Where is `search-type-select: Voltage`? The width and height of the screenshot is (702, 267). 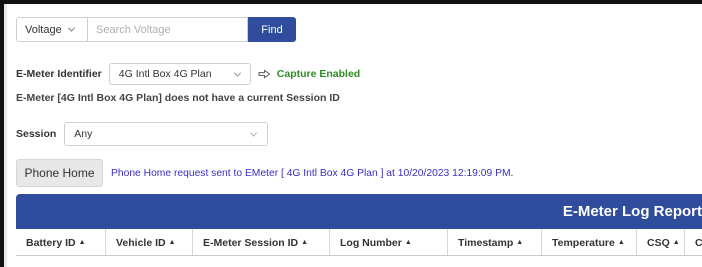 search-type-select: Voltage is located at coordinates (52, 29).